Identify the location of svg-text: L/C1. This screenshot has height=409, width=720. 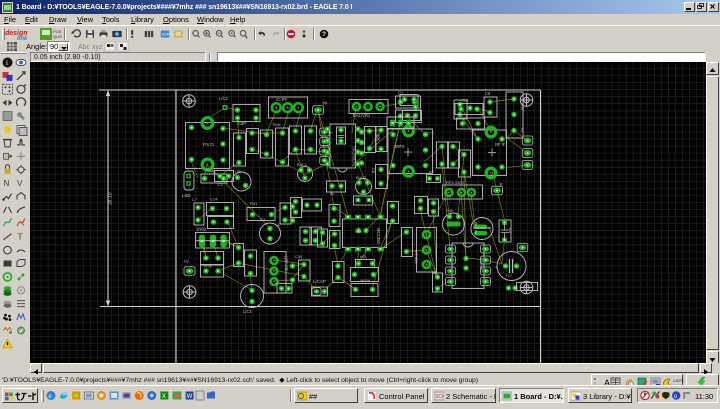
(248, 311).